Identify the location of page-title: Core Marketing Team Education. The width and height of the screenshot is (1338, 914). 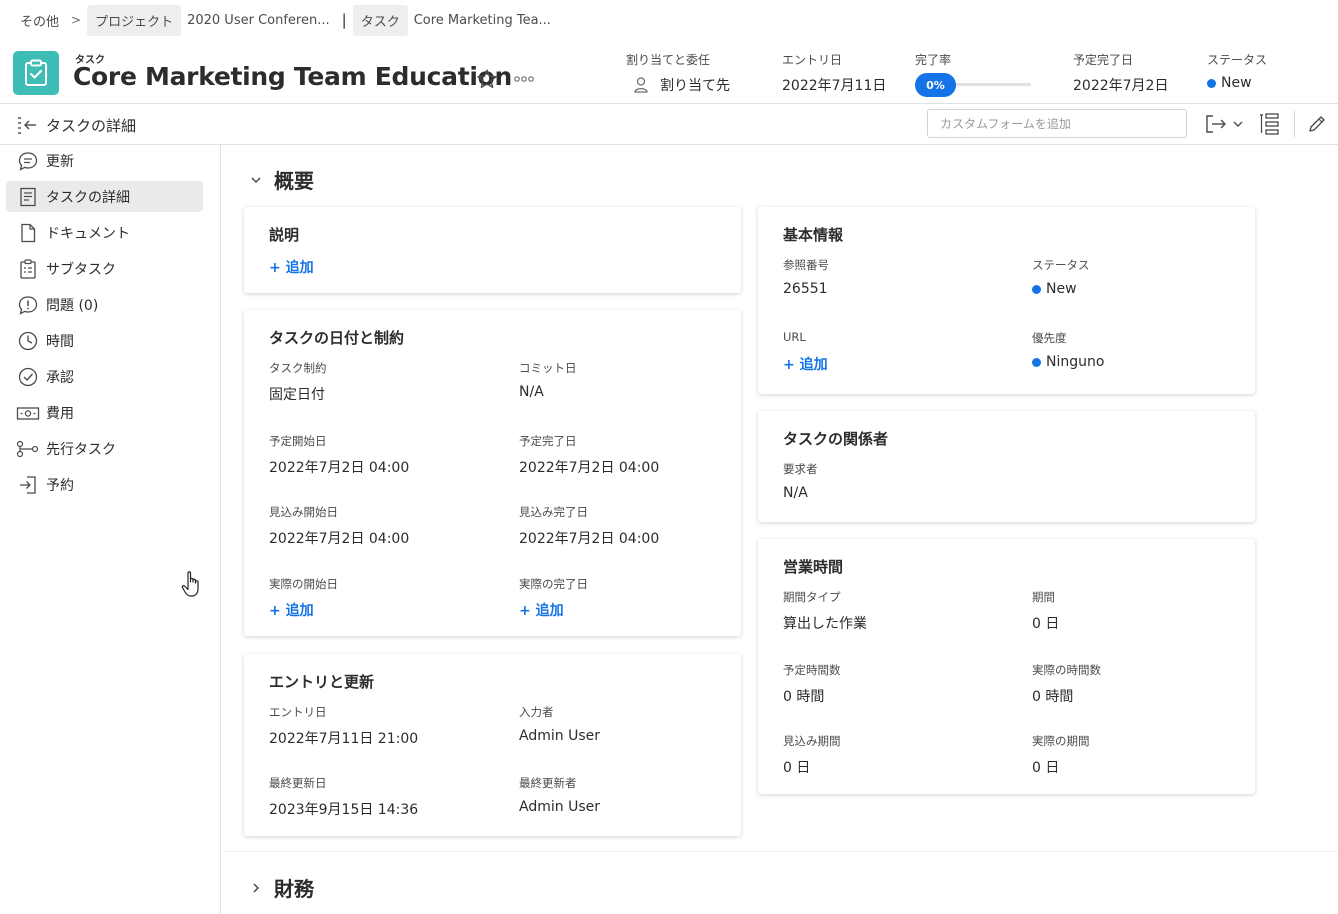
(292, 76).